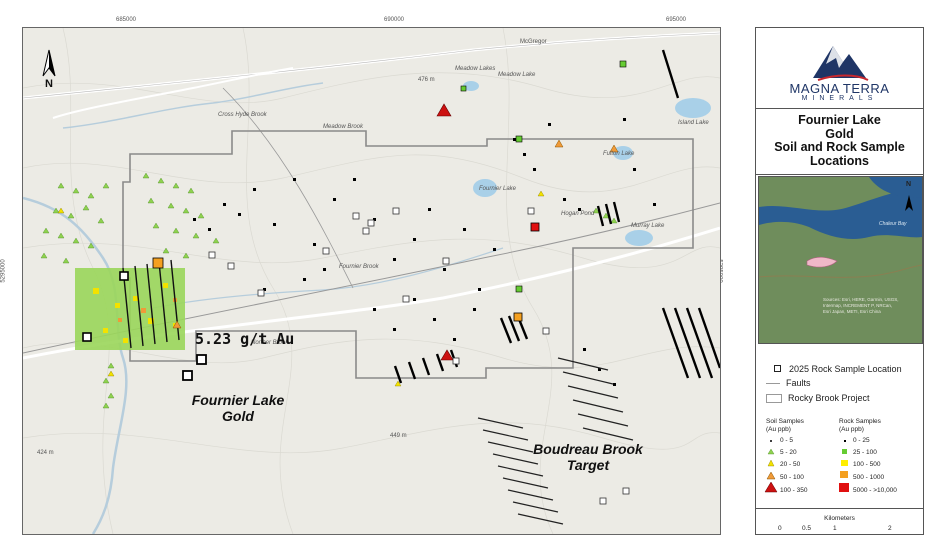  Describe the element at coordinates (818, 398) in the screenshot. I see `legend-project: Rocky Brook Project` at that location.